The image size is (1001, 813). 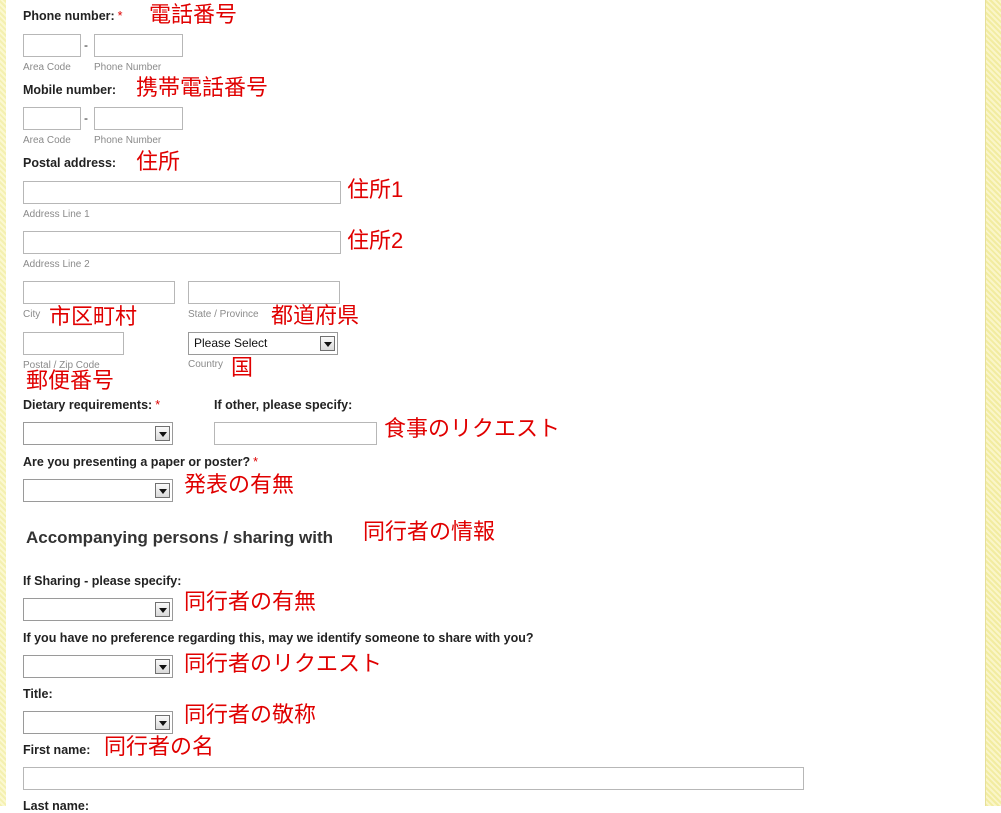 What do you see at coordinates (264, 292) in the screenshot?
I see `state-input` at bounding box center [264, 292].